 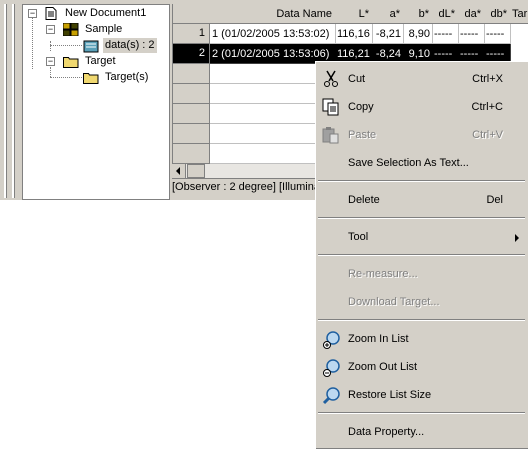 I want to click on menu-label: Paste, so click(x=362, y=135).